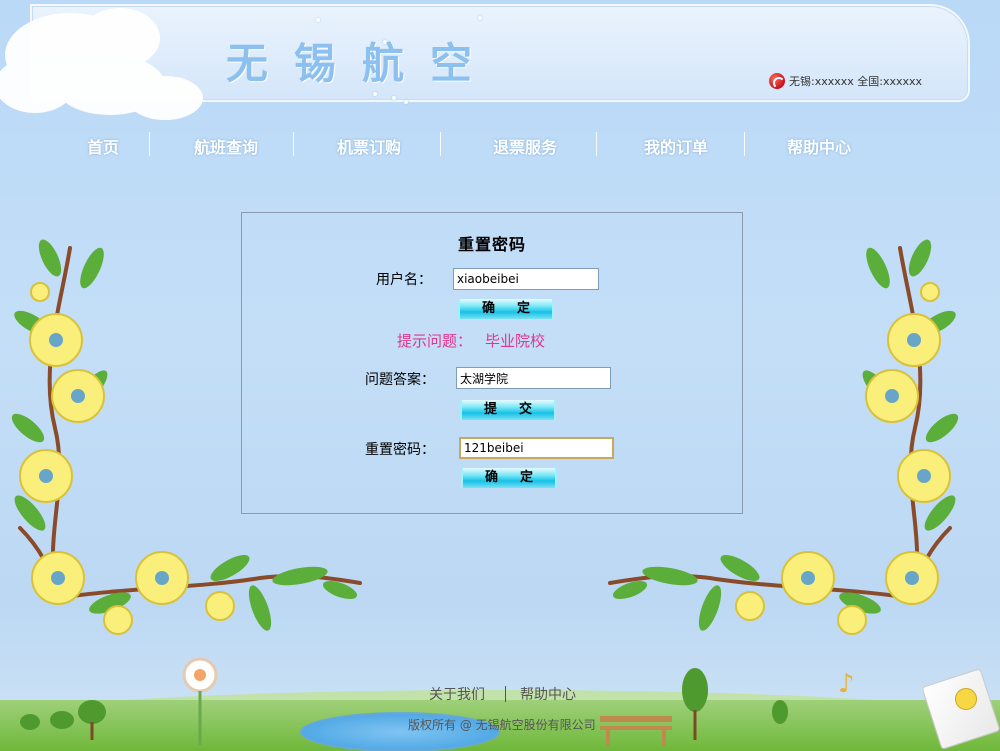  What do you see at coordinates (515, 341) in the screenshot?
I see `hint-question-value: 毕业院校` at bounding box center [515, 341].